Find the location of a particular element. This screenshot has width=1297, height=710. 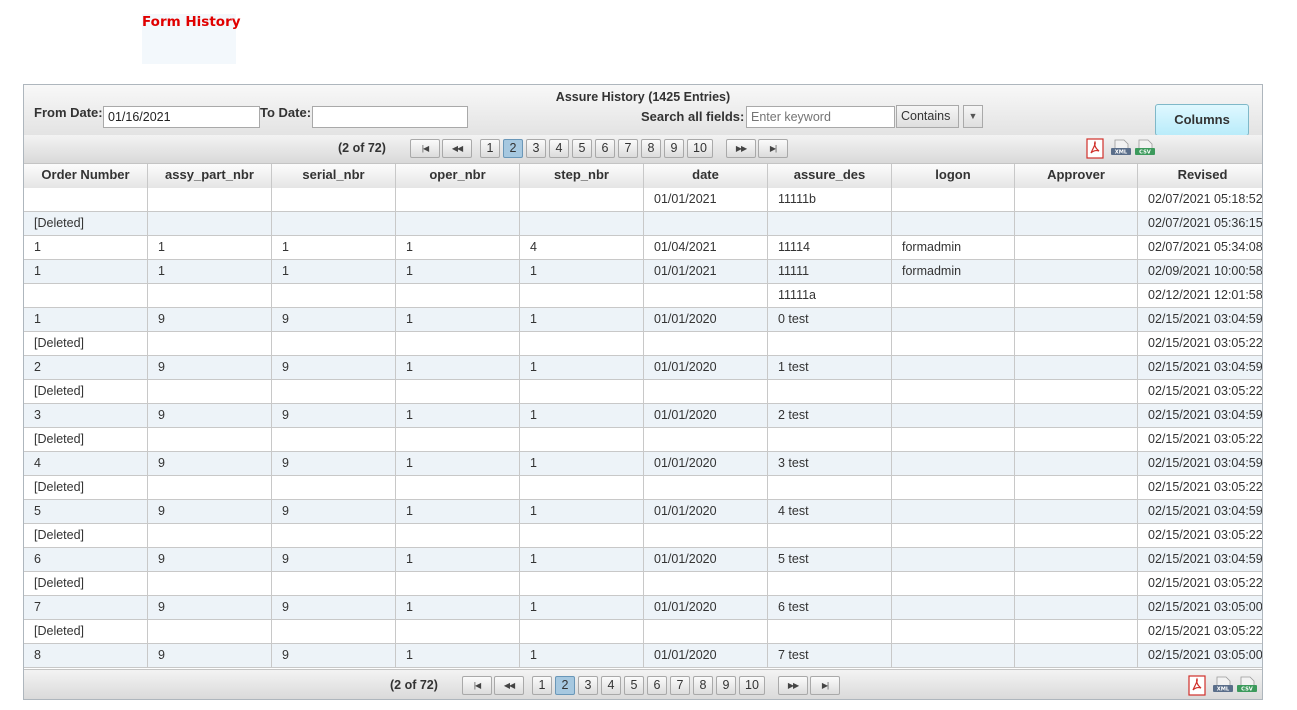

table-row: 6 9 9 1 1 01/01/2020 5 test 02/15/2021 03:04:59 is located at coordinates (643, 560).